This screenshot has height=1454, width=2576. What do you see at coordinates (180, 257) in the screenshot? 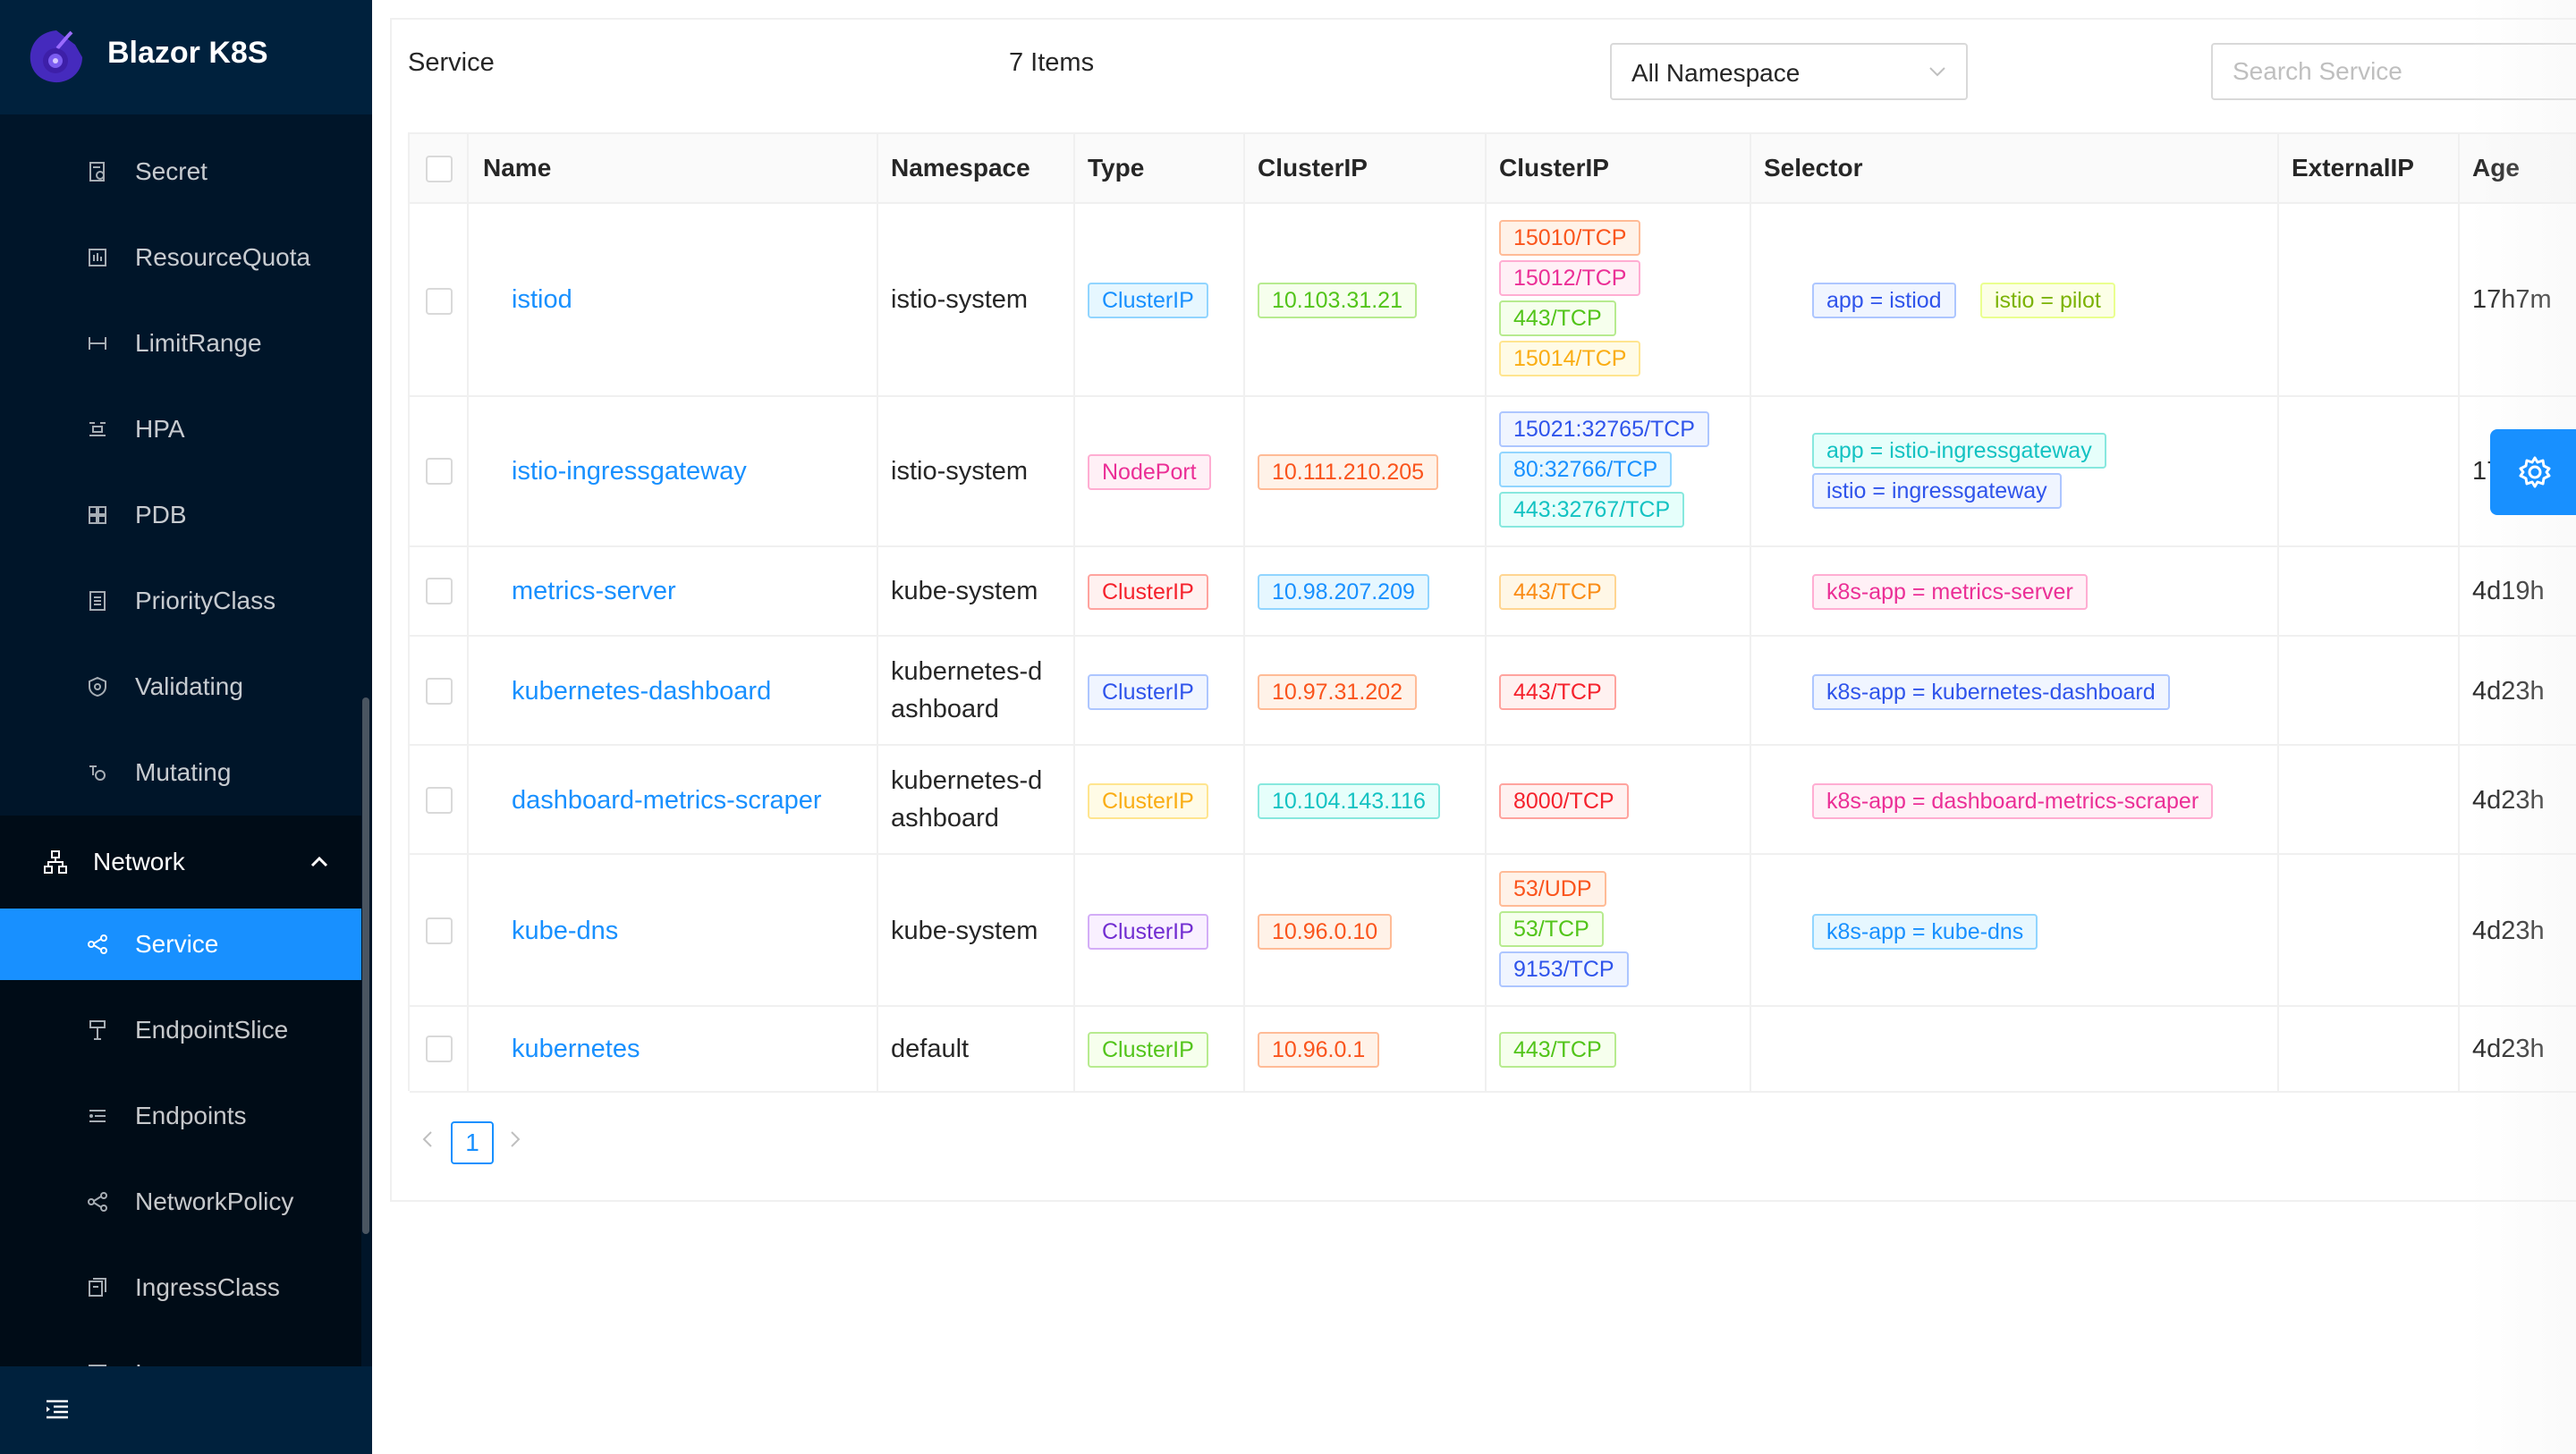
I see `menu-item-resourcequota: ResourceQuota` at bounding box center [180, 257].